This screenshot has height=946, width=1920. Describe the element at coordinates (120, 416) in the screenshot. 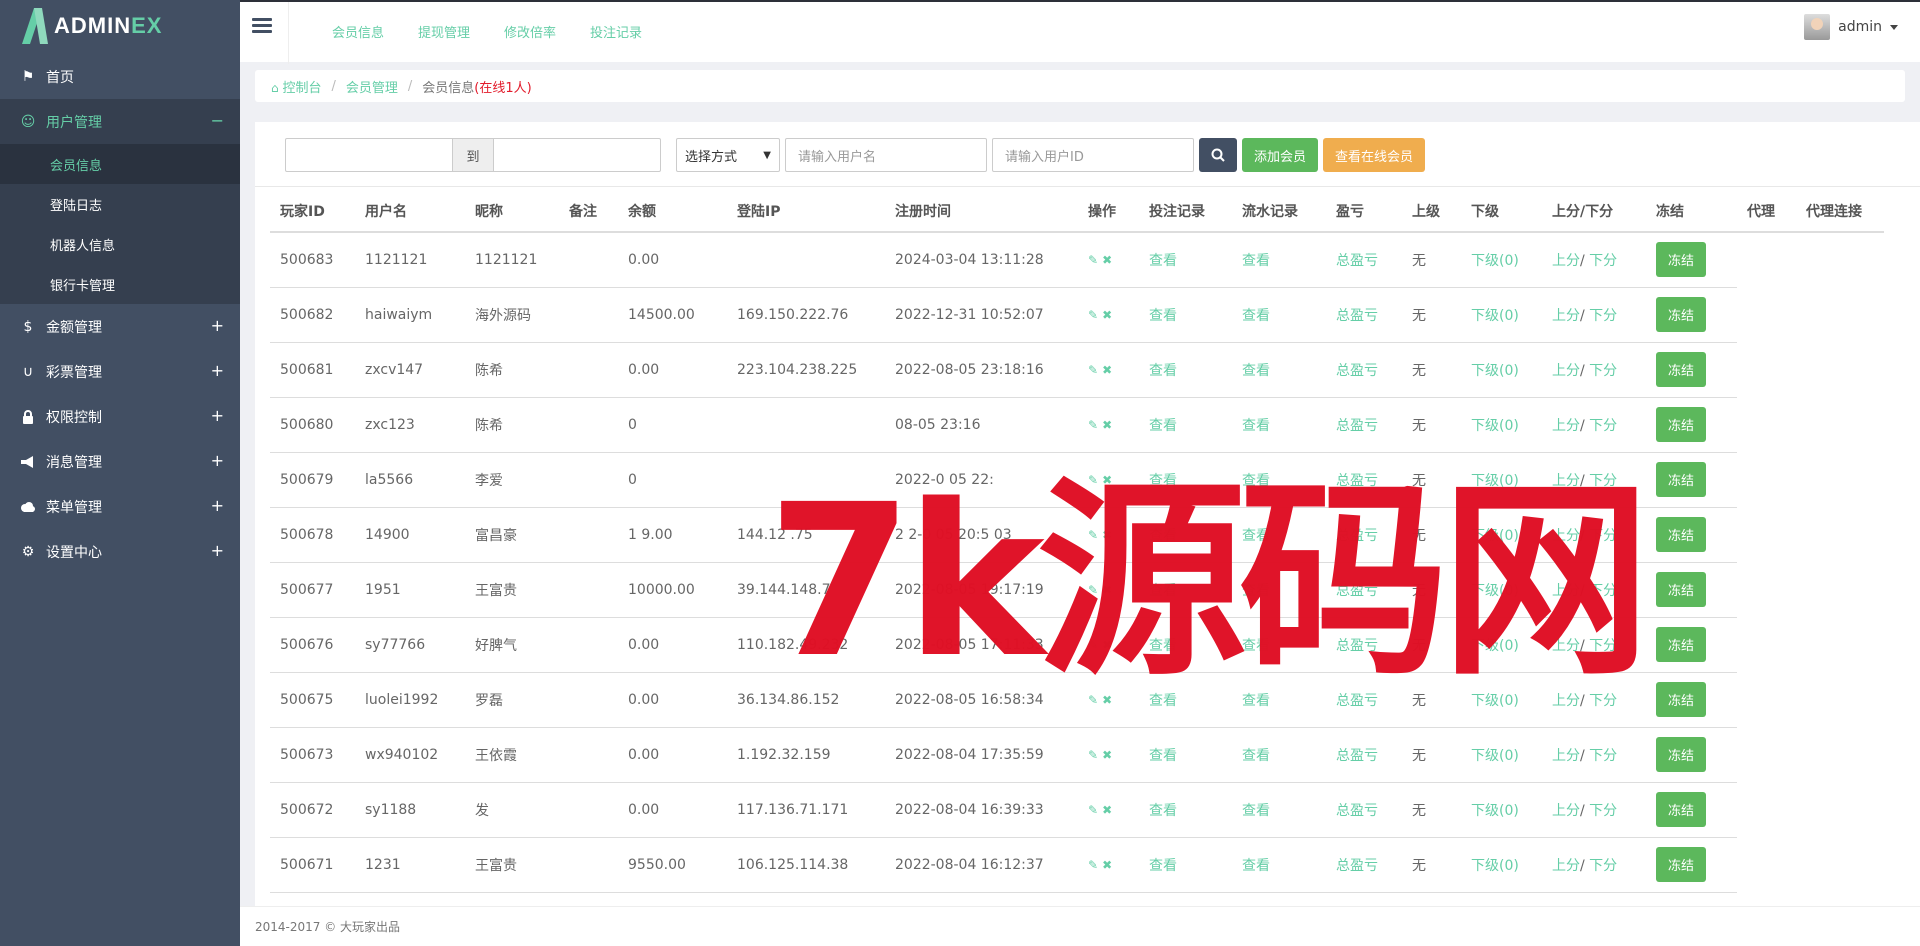

I see `sidebar-item-permissions: 权限控制 +` at that location.